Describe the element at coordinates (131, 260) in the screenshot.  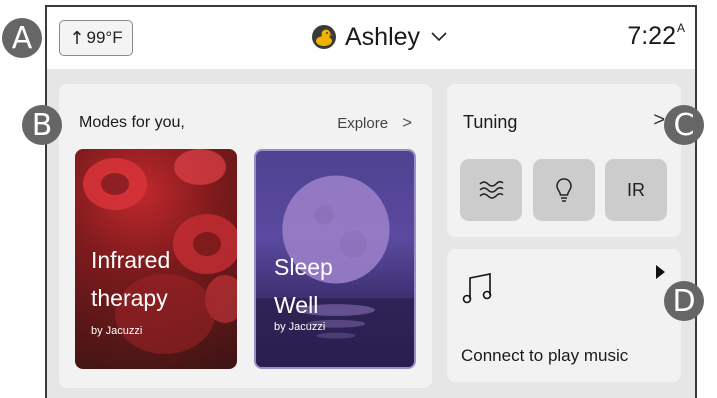
I see `mode-title-line: Infrared` at that location.